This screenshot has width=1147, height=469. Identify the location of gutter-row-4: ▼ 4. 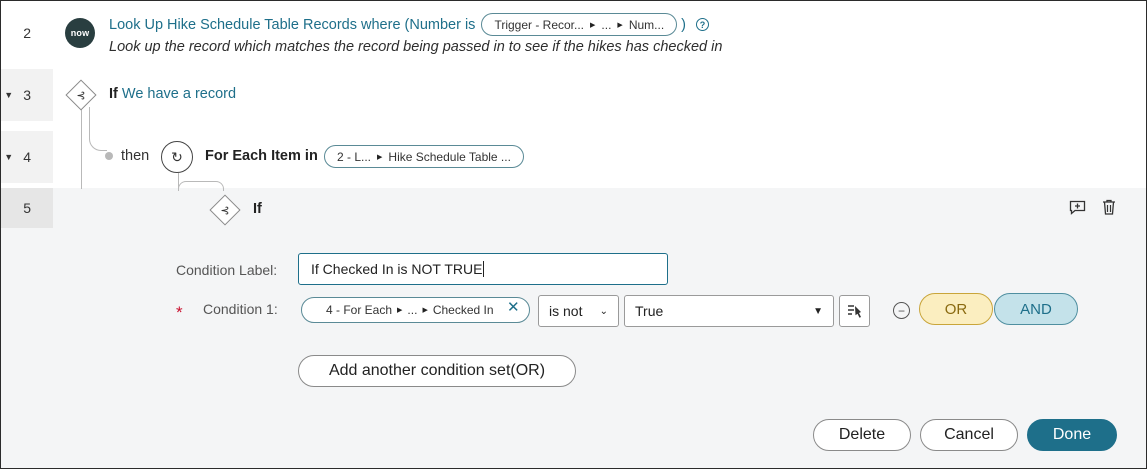
(27, 157).